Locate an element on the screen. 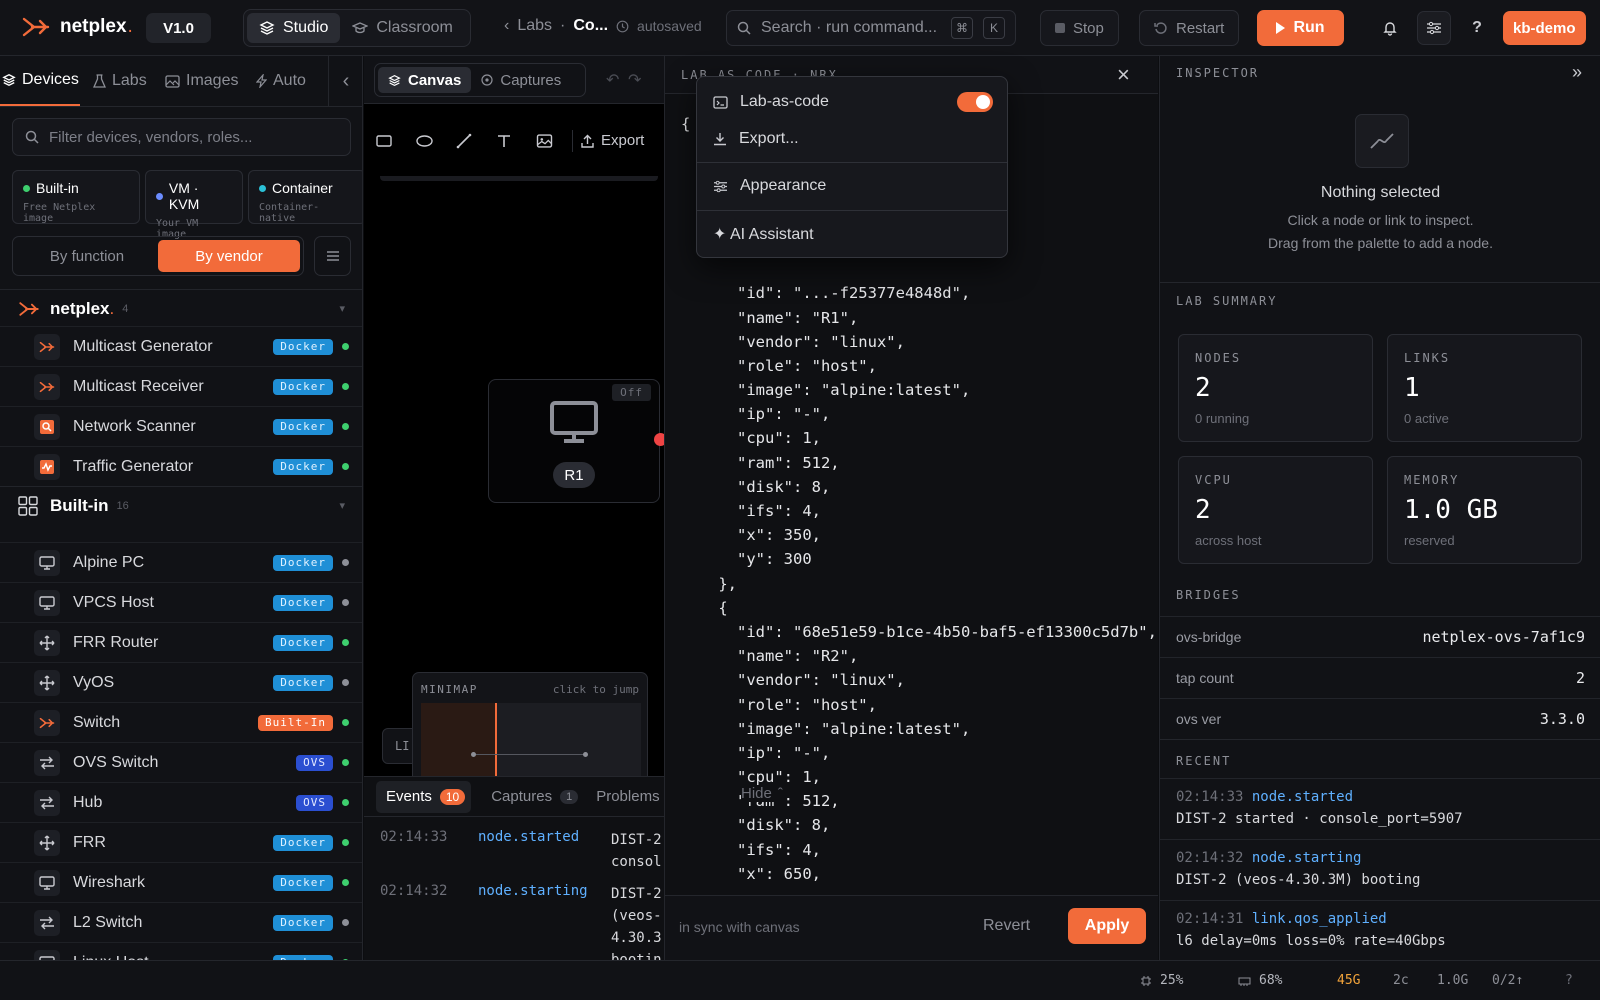 This screenshot has width=1600, height=1000. lab-summary-title: LAB SUMMARY is located at coordinates (1227, 301).